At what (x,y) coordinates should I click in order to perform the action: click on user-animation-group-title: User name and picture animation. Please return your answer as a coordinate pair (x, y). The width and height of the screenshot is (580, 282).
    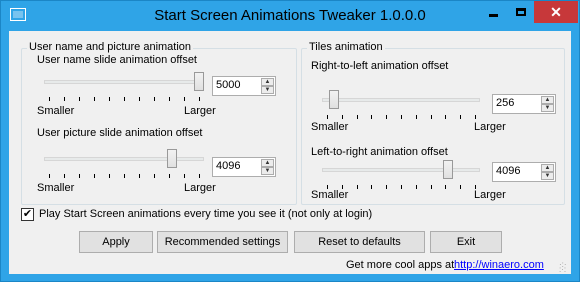
    Looking at the image, I should click on (110, 47).